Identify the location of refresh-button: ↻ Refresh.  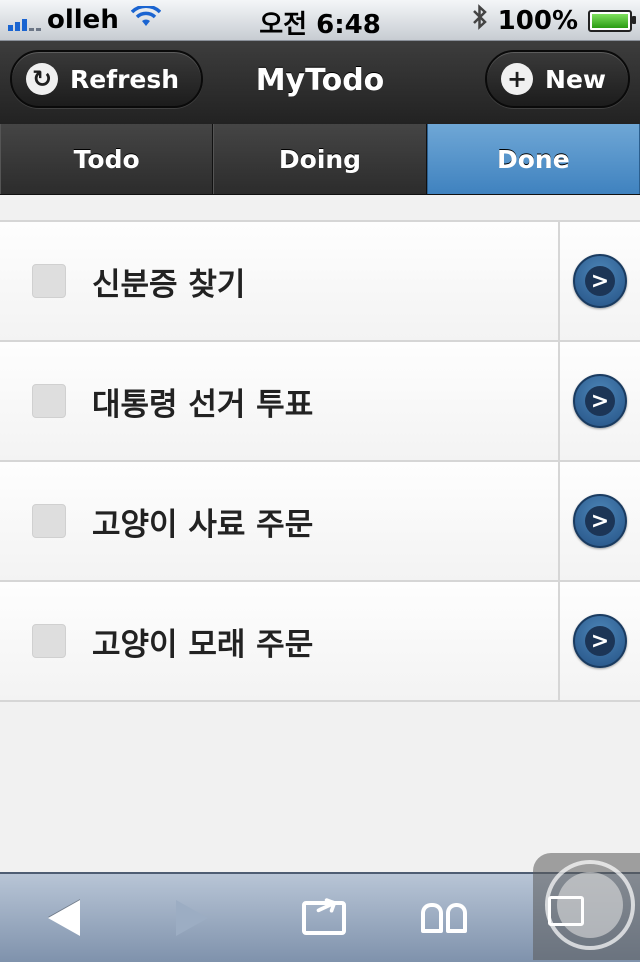
(107, 79).